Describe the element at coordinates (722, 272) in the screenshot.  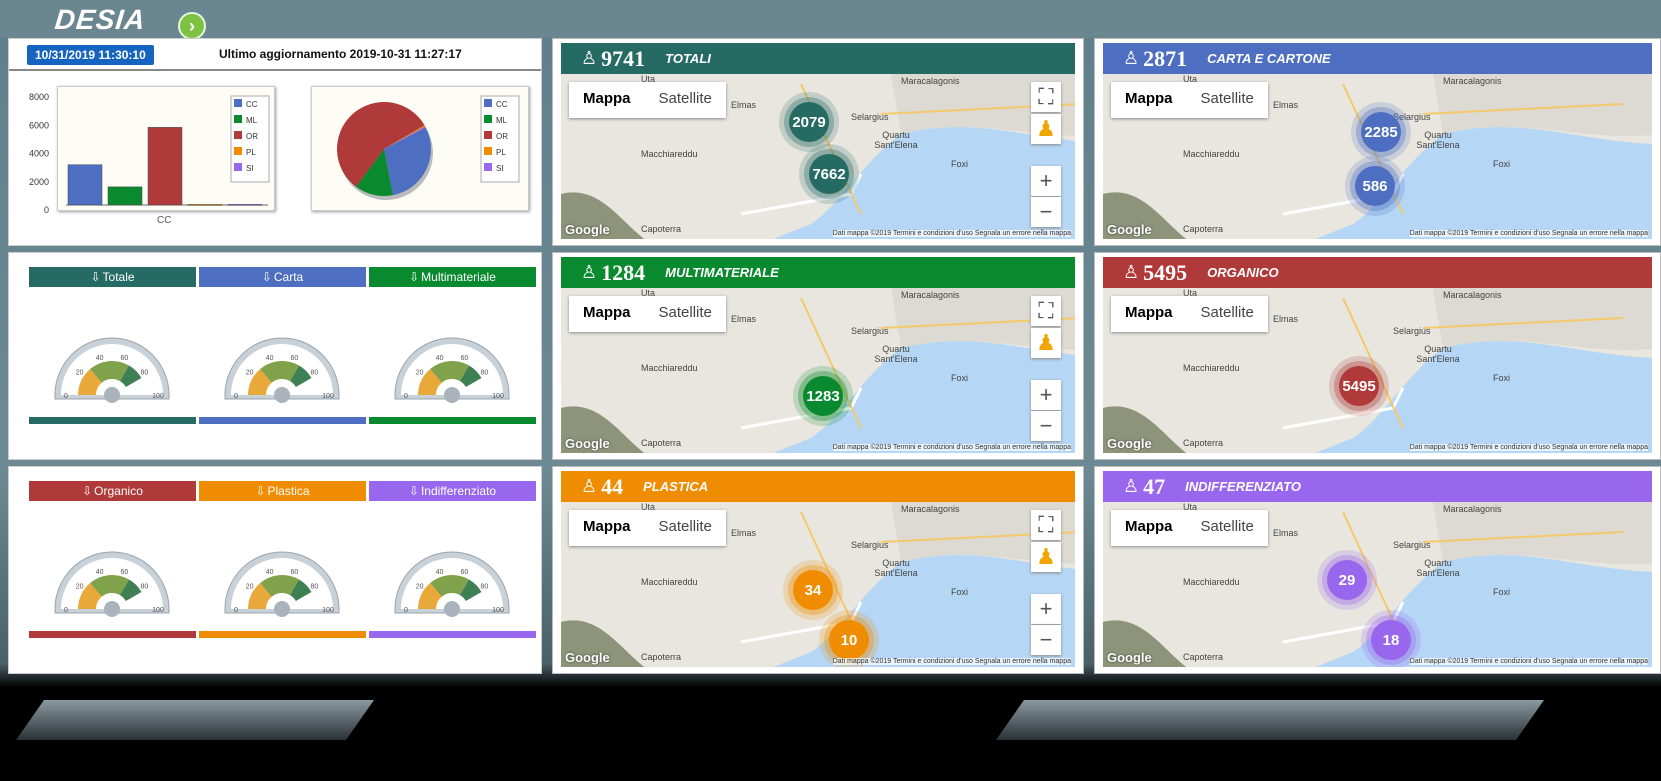
I see `map-title: MULTIMATERIALE` at that location.